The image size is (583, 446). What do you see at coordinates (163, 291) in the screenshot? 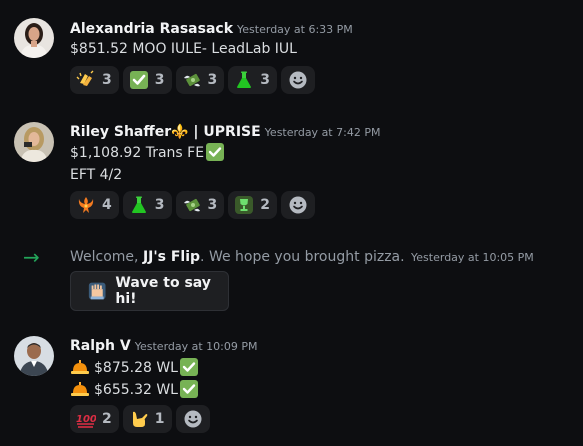
I see `wave-button-label: Wave to say hi!` at bounding box center [163, 291].